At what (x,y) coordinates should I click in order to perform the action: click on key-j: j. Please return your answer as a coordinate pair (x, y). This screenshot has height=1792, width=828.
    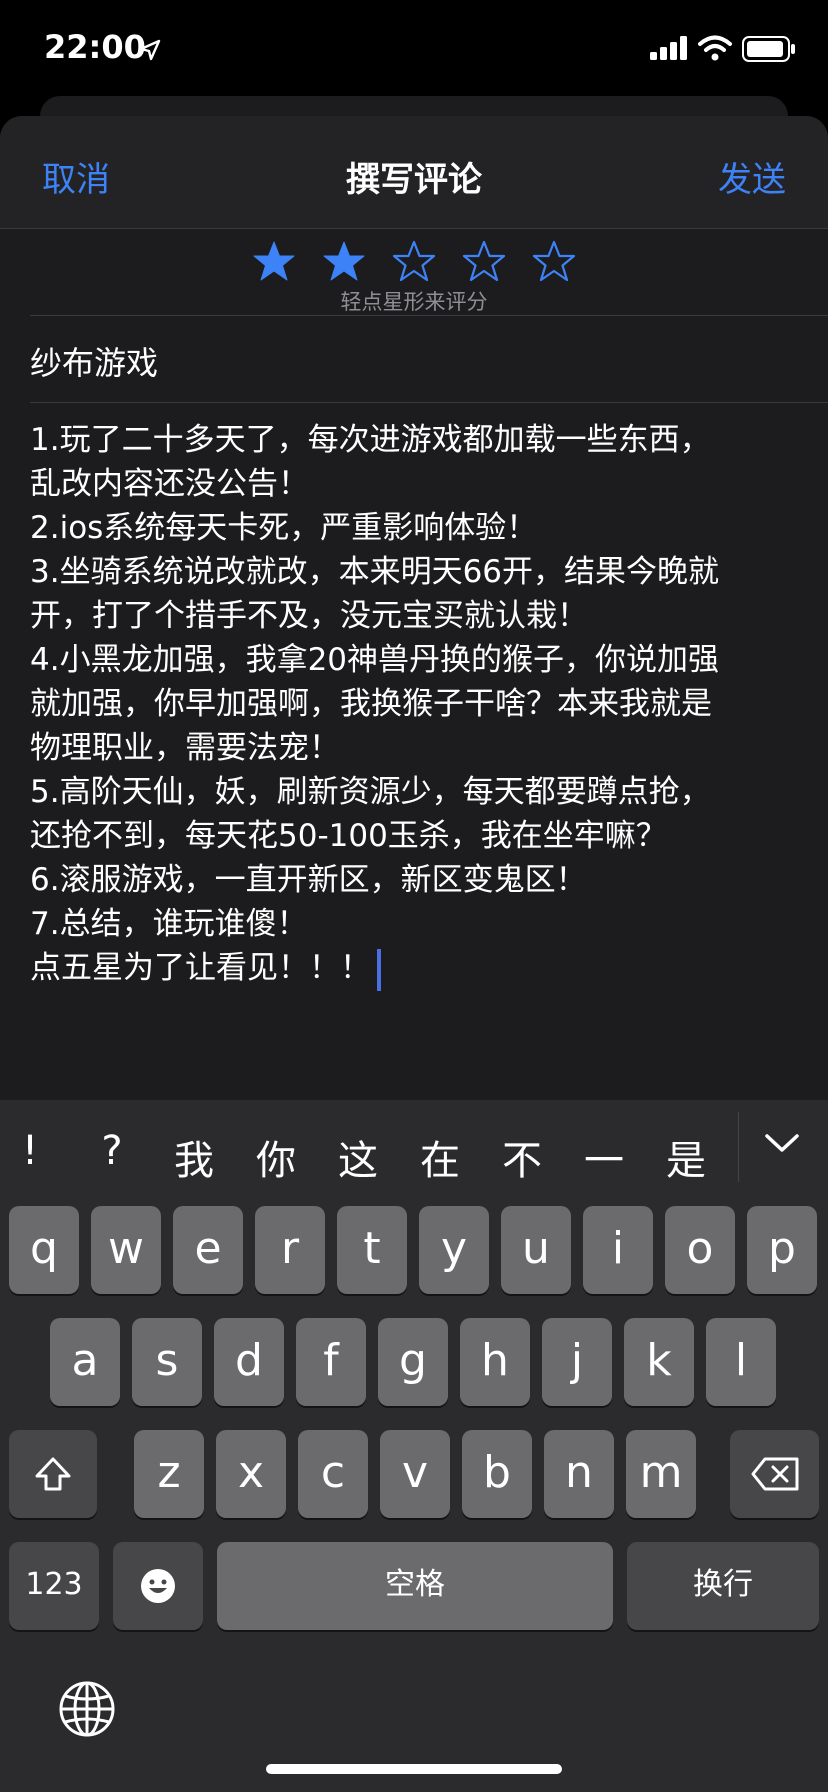
    Looking at the image, I should click on (577, 1362).